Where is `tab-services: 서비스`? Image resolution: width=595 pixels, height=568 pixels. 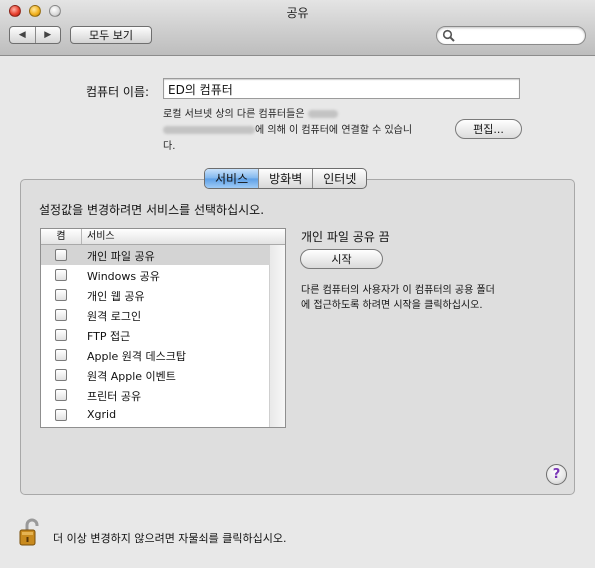 tab-services: 서비스 is located at coordinates (232, 178).